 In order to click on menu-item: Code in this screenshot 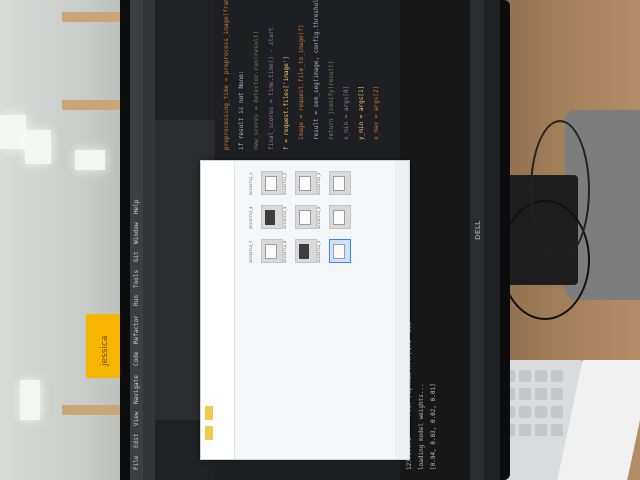, I will do `click(136, 359)`.